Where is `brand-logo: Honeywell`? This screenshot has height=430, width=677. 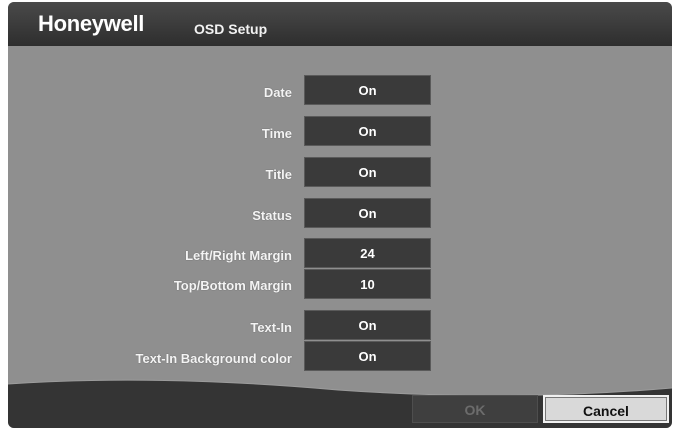 brand-logo: Honeywell is located at coordinates (91, 23).